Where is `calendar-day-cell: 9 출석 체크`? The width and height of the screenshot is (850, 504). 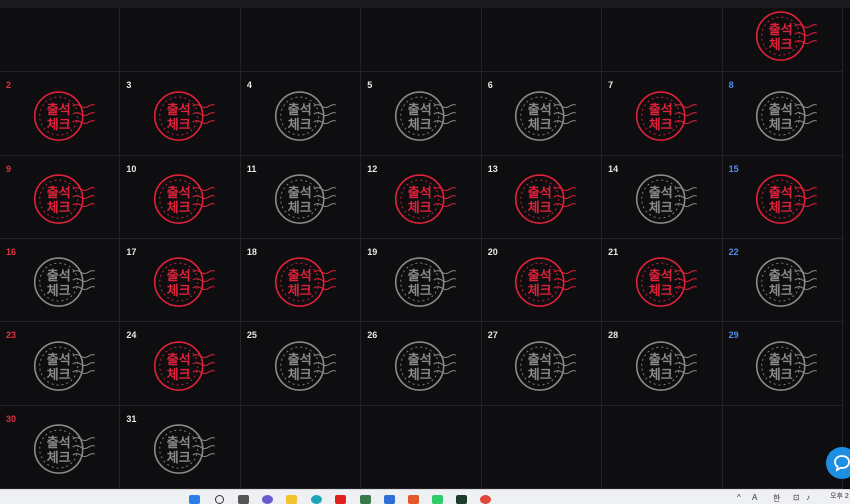 calendar-day-cell: 9 출석 체크 is located at coordinates (60, 197).